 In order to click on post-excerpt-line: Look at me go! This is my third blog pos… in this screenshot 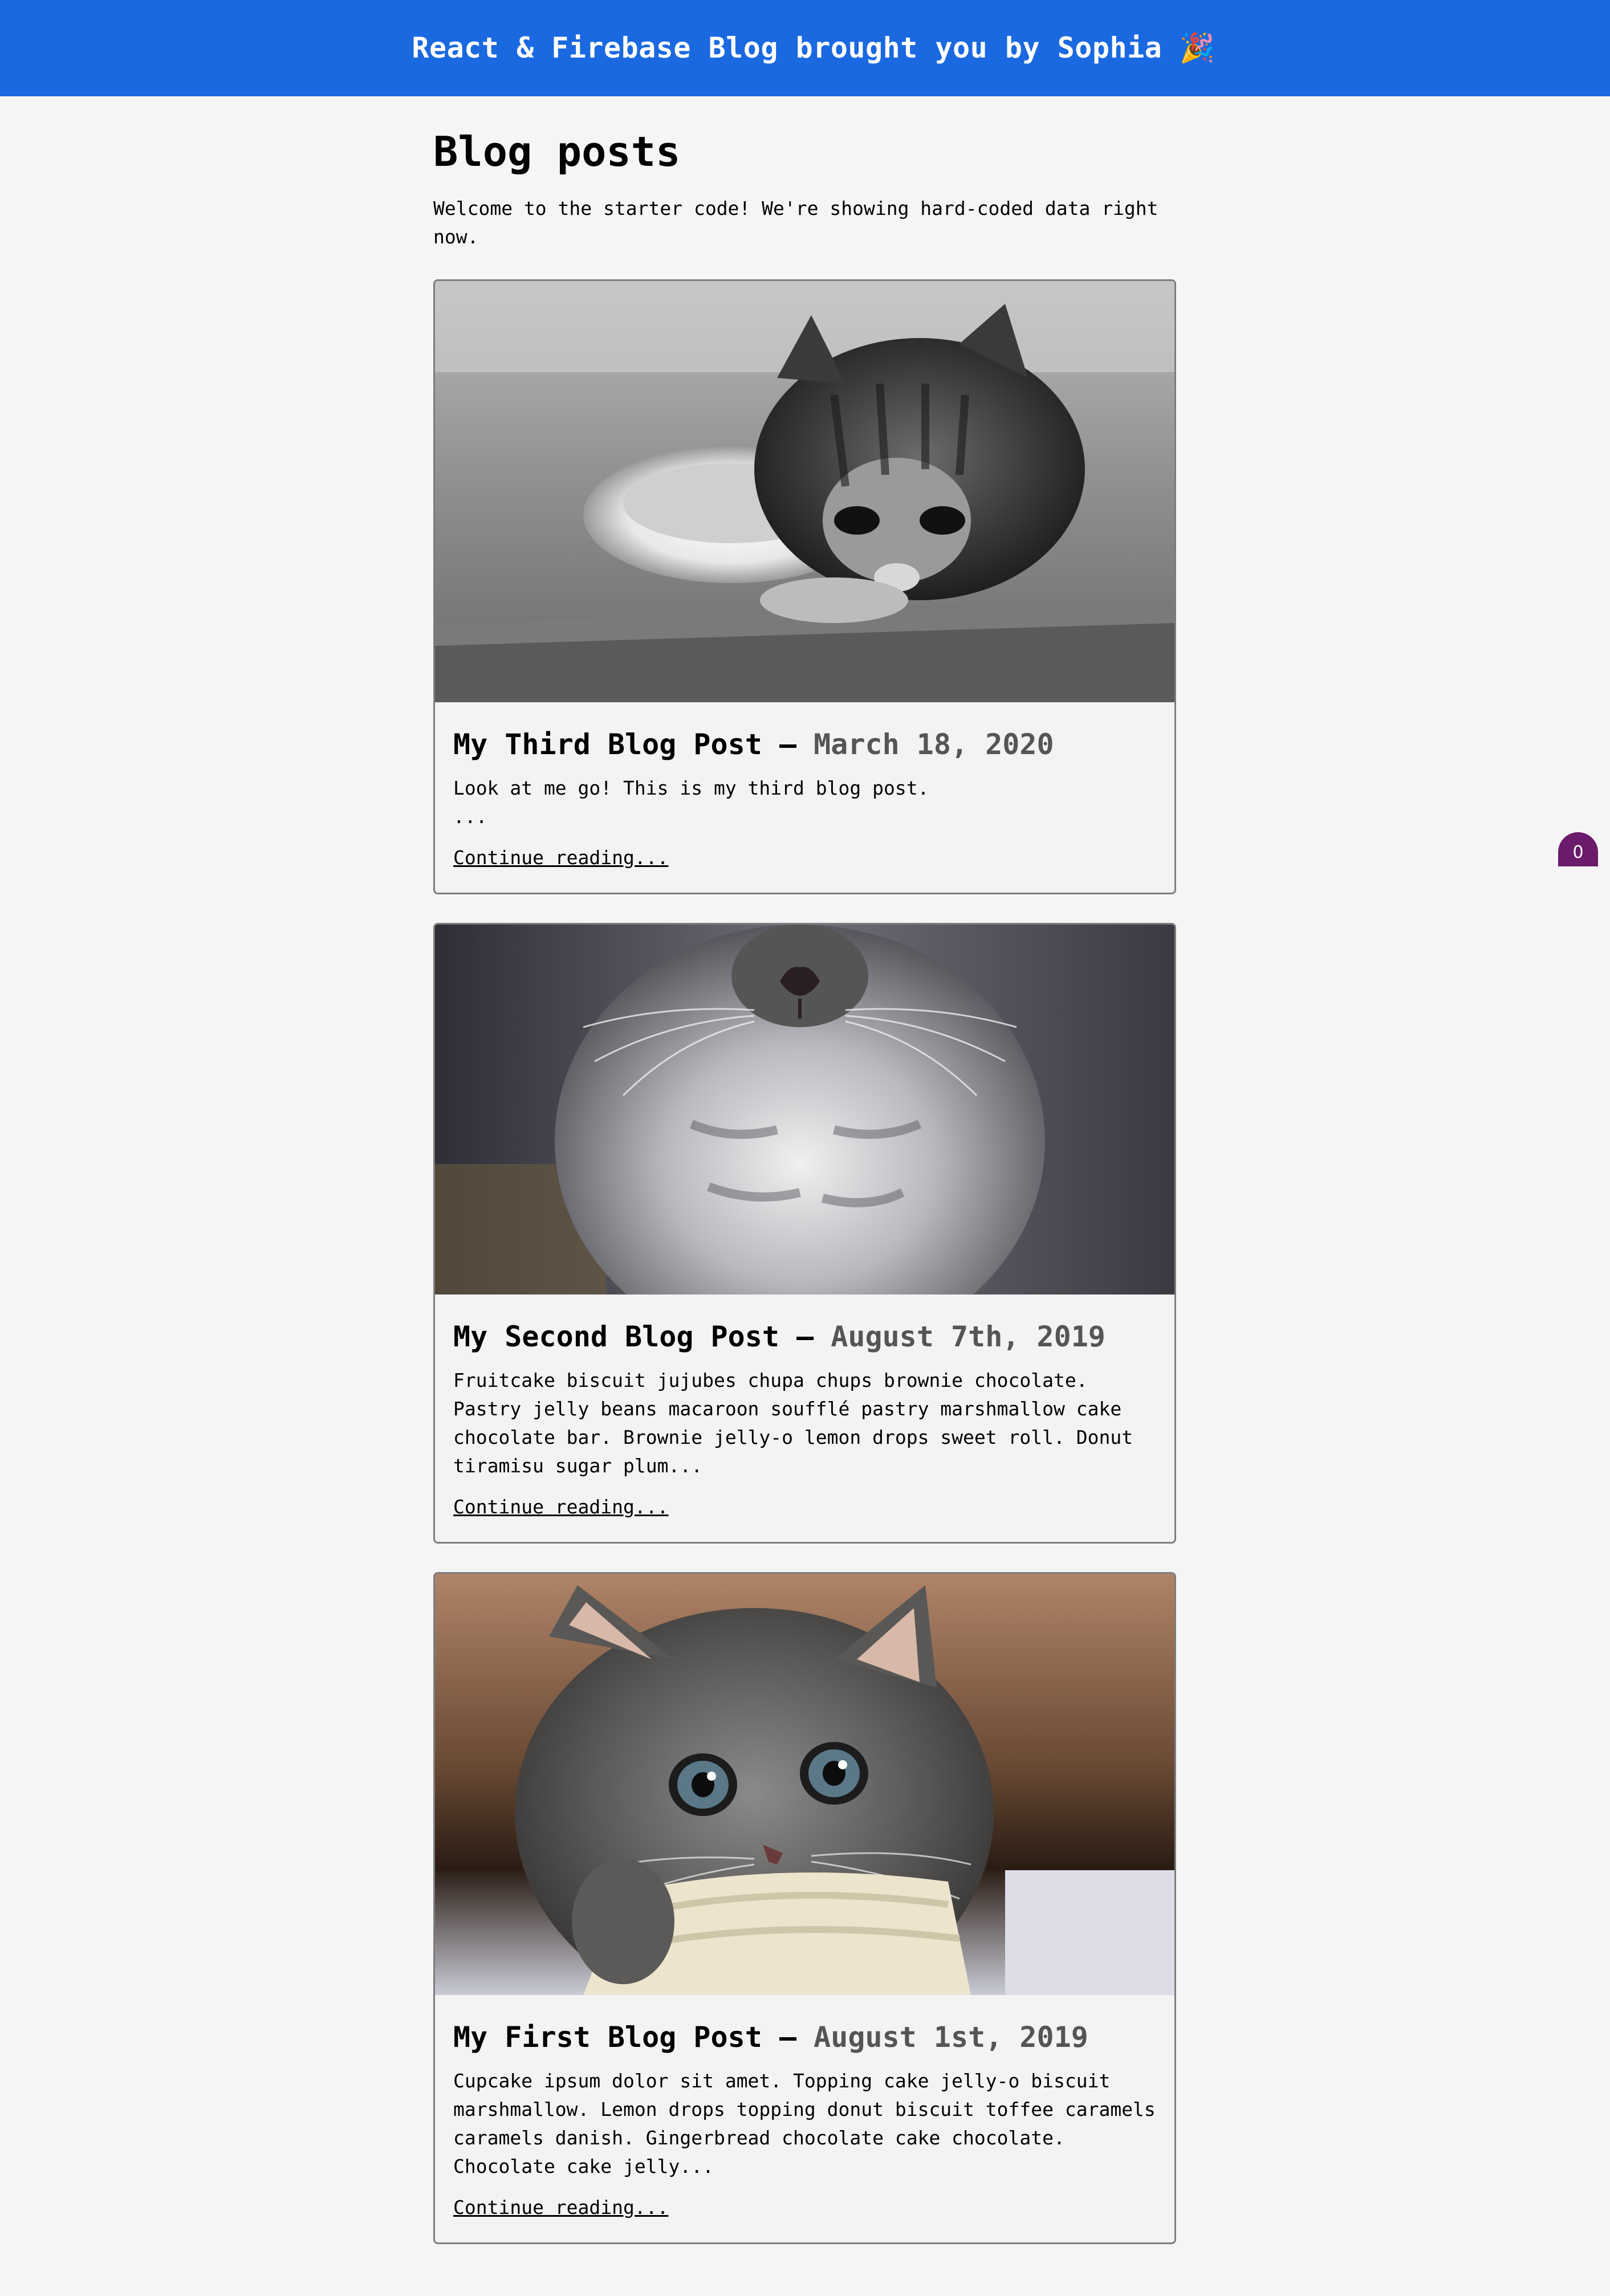, I will do `click(691, 788)`.